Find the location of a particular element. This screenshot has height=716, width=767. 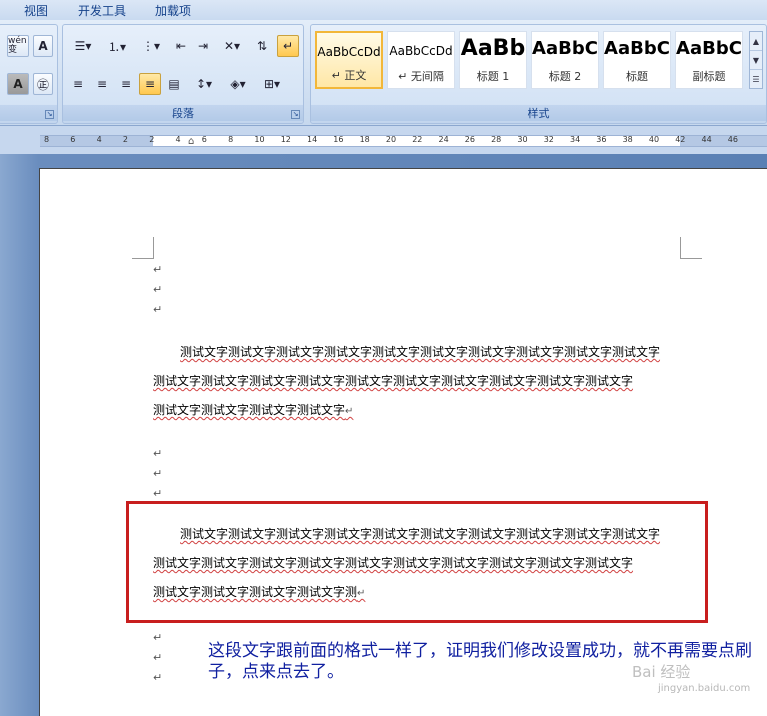

ruler-tick-label: 22 is located at coordinates (417, 139).